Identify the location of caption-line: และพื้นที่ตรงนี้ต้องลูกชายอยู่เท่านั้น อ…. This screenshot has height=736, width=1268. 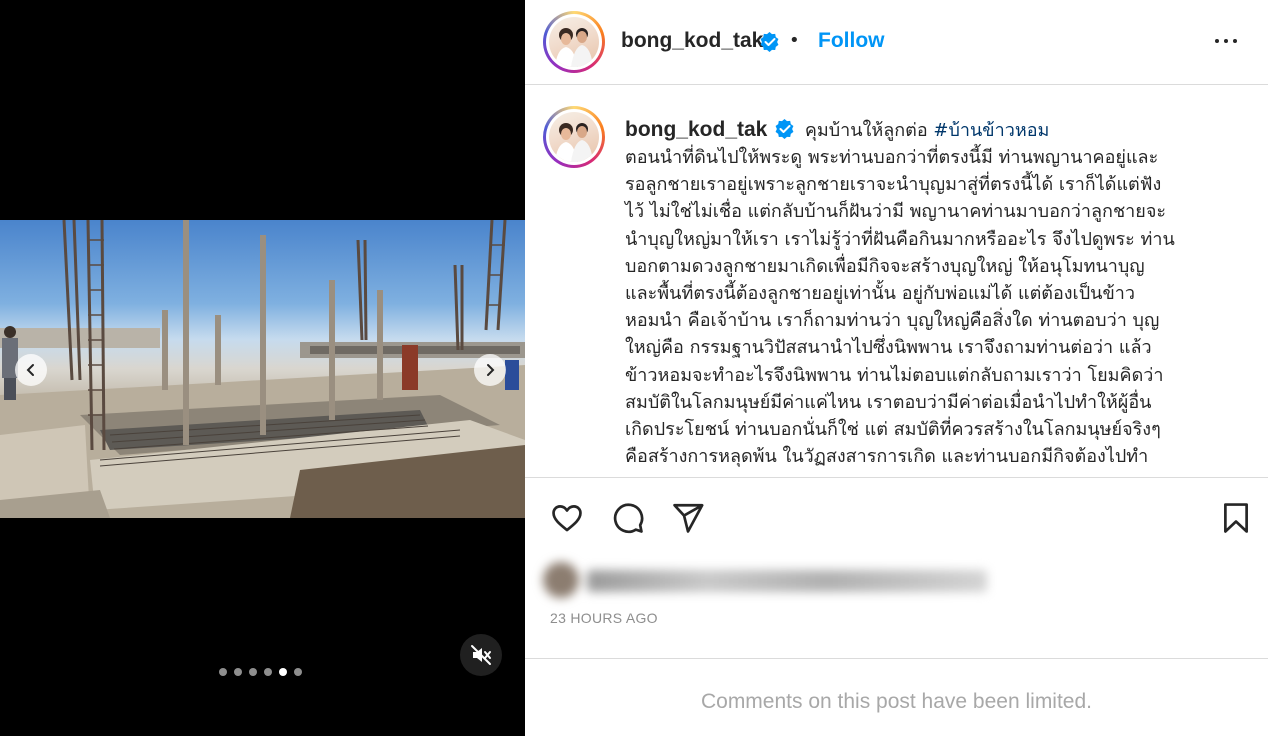
(880, 294).